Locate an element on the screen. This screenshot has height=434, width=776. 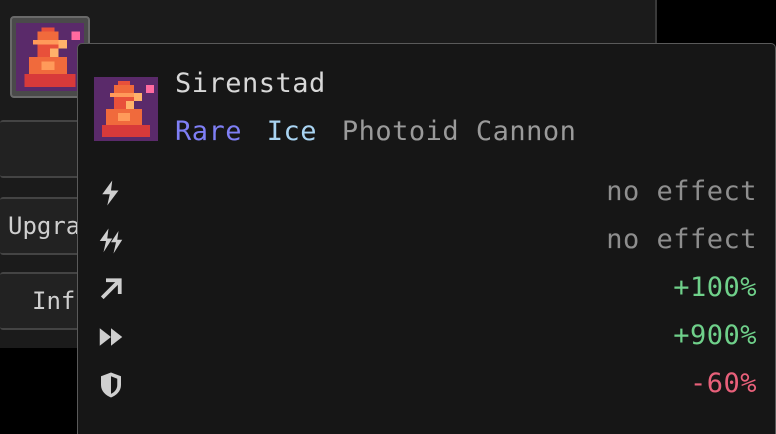
empty-area is located at coordinates (40, 391).